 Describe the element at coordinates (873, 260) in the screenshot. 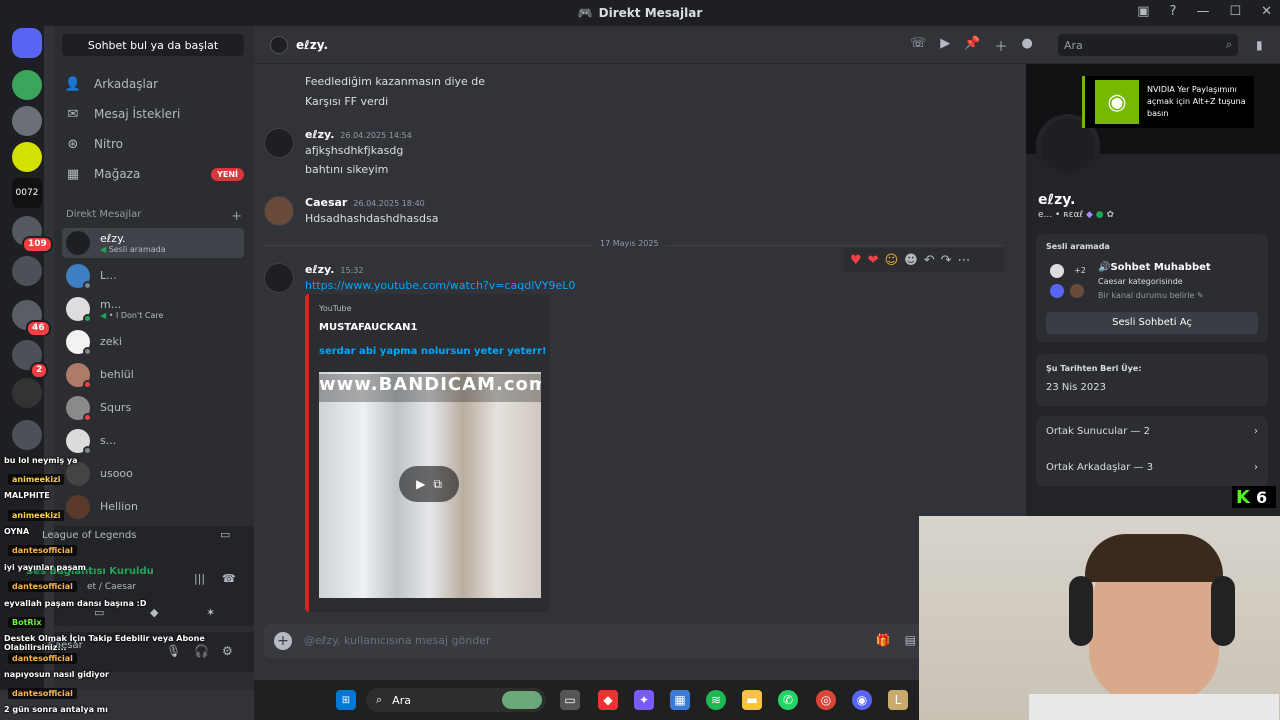

I see `heart-reaction-icon: ❤` at that location.